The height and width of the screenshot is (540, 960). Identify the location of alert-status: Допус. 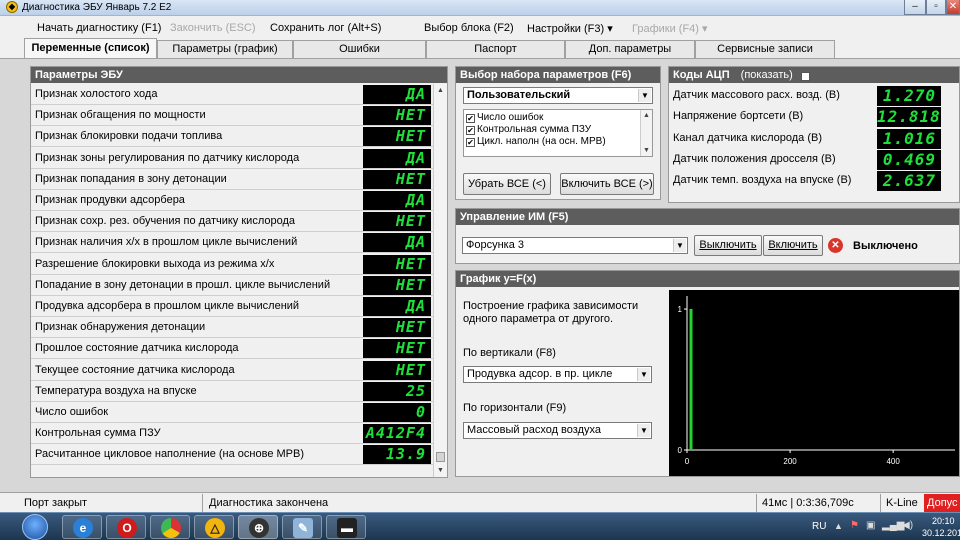
(942, 503).